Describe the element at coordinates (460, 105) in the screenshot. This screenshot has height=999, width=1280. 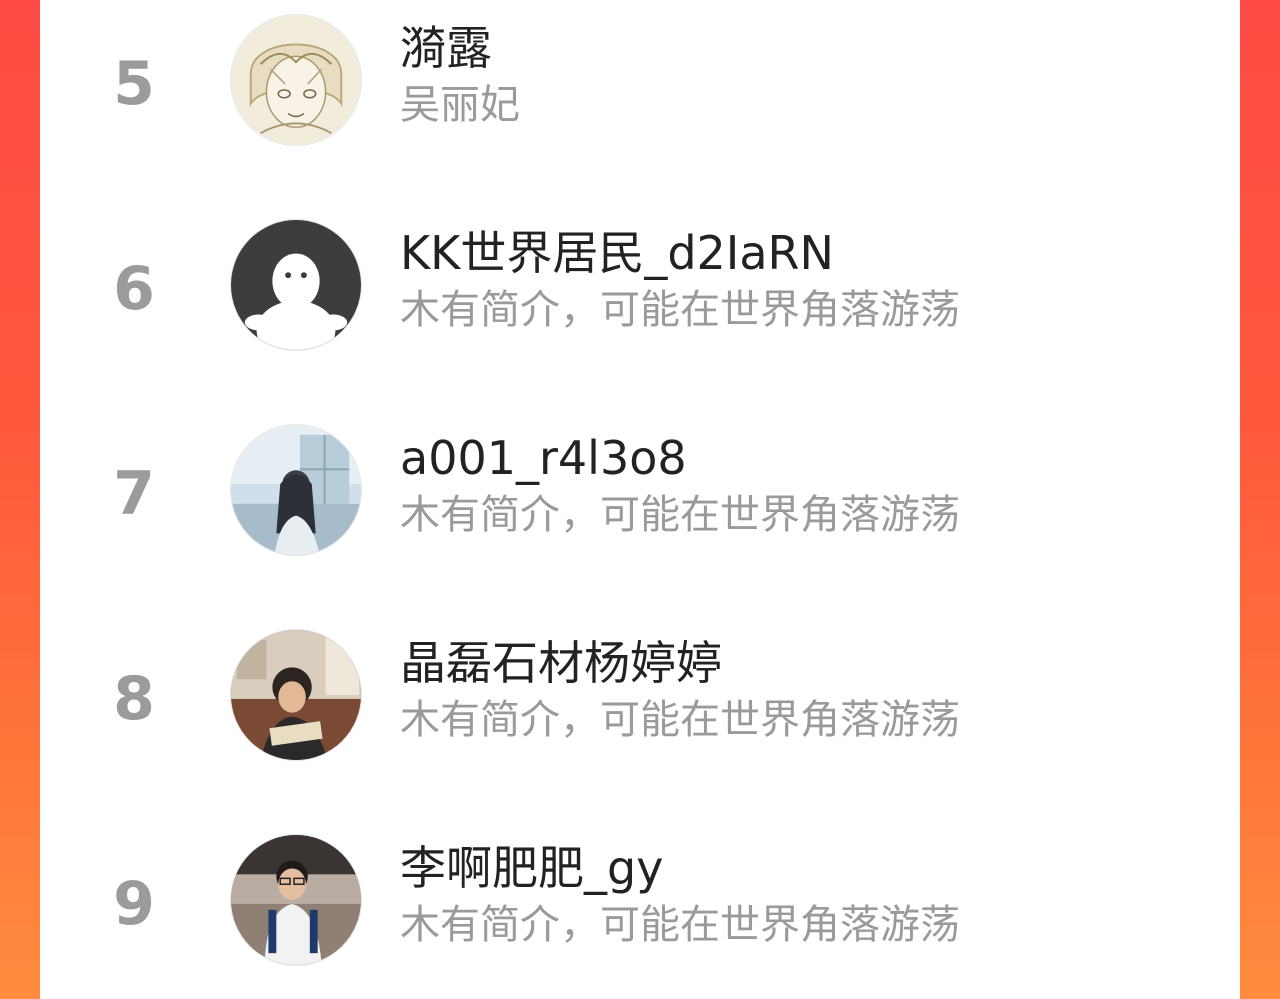
I see `user-bio: 吴丽妃` at that location.